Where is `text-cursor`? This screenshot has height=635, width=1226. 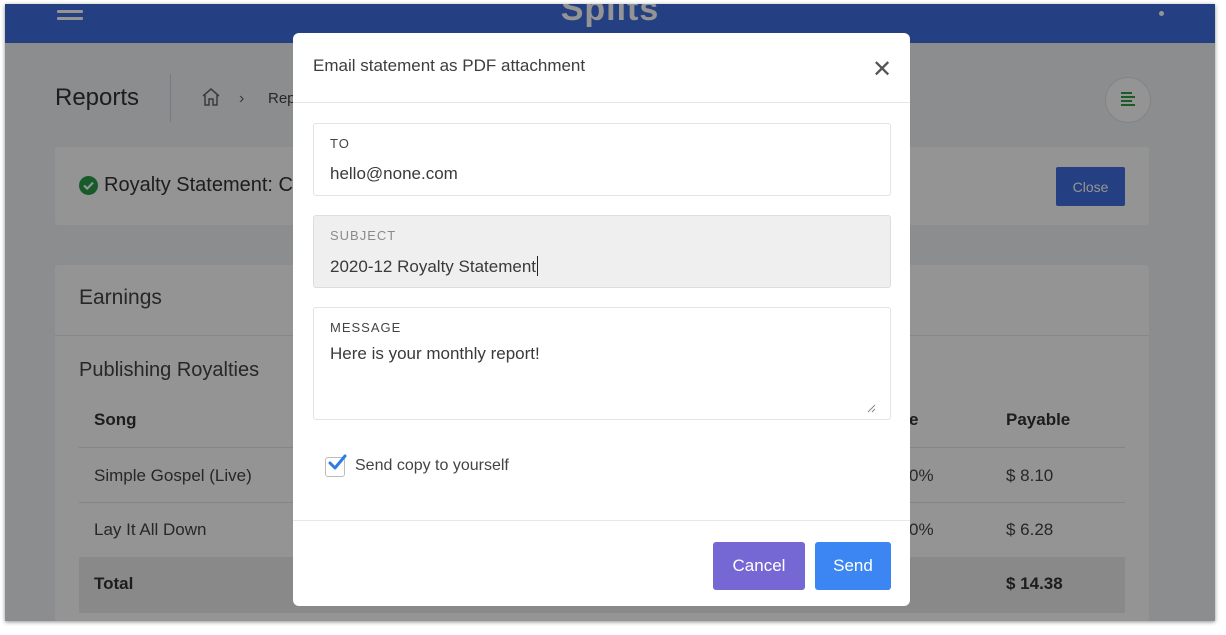 text-cursor is located at coordinates (538, 266).